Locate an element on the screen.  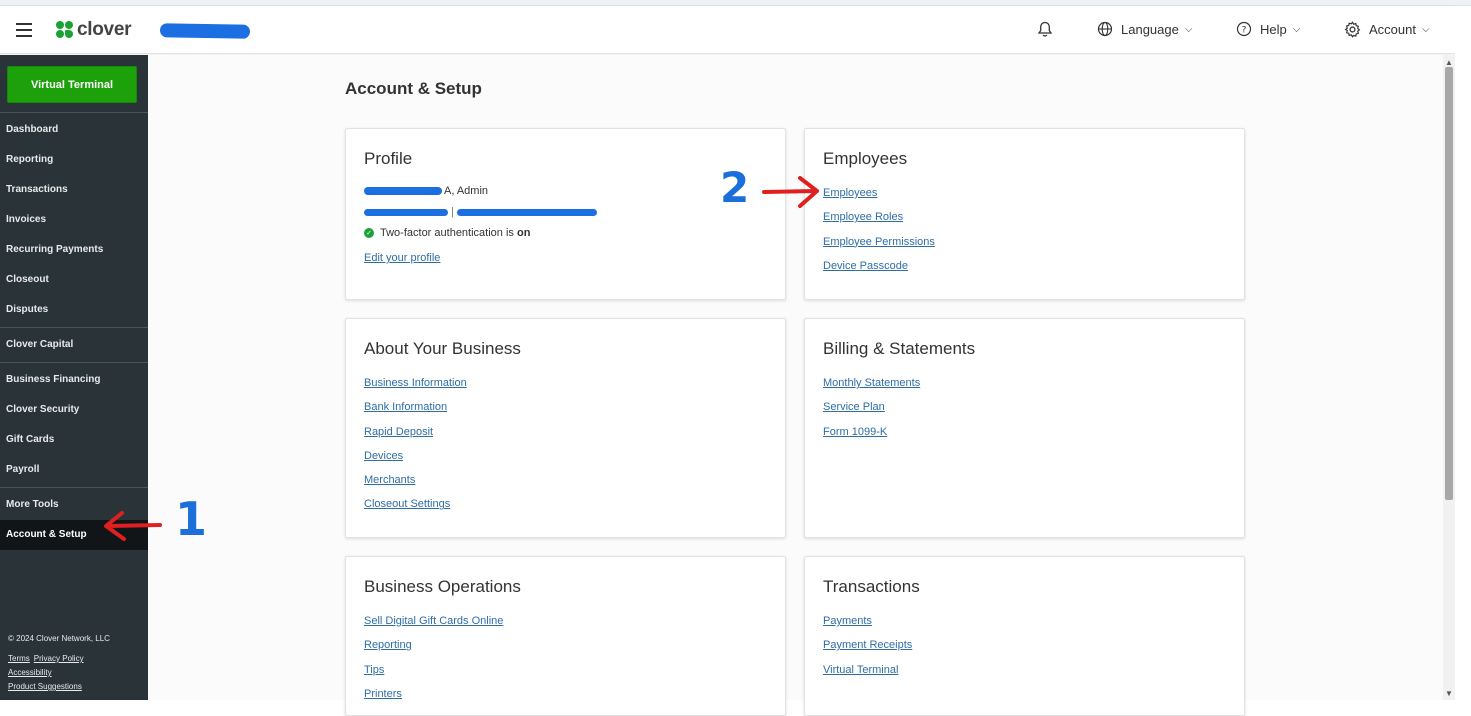
two-factor-status: ✓ Two-factor authentication is on is located at coordinates (565, 233).